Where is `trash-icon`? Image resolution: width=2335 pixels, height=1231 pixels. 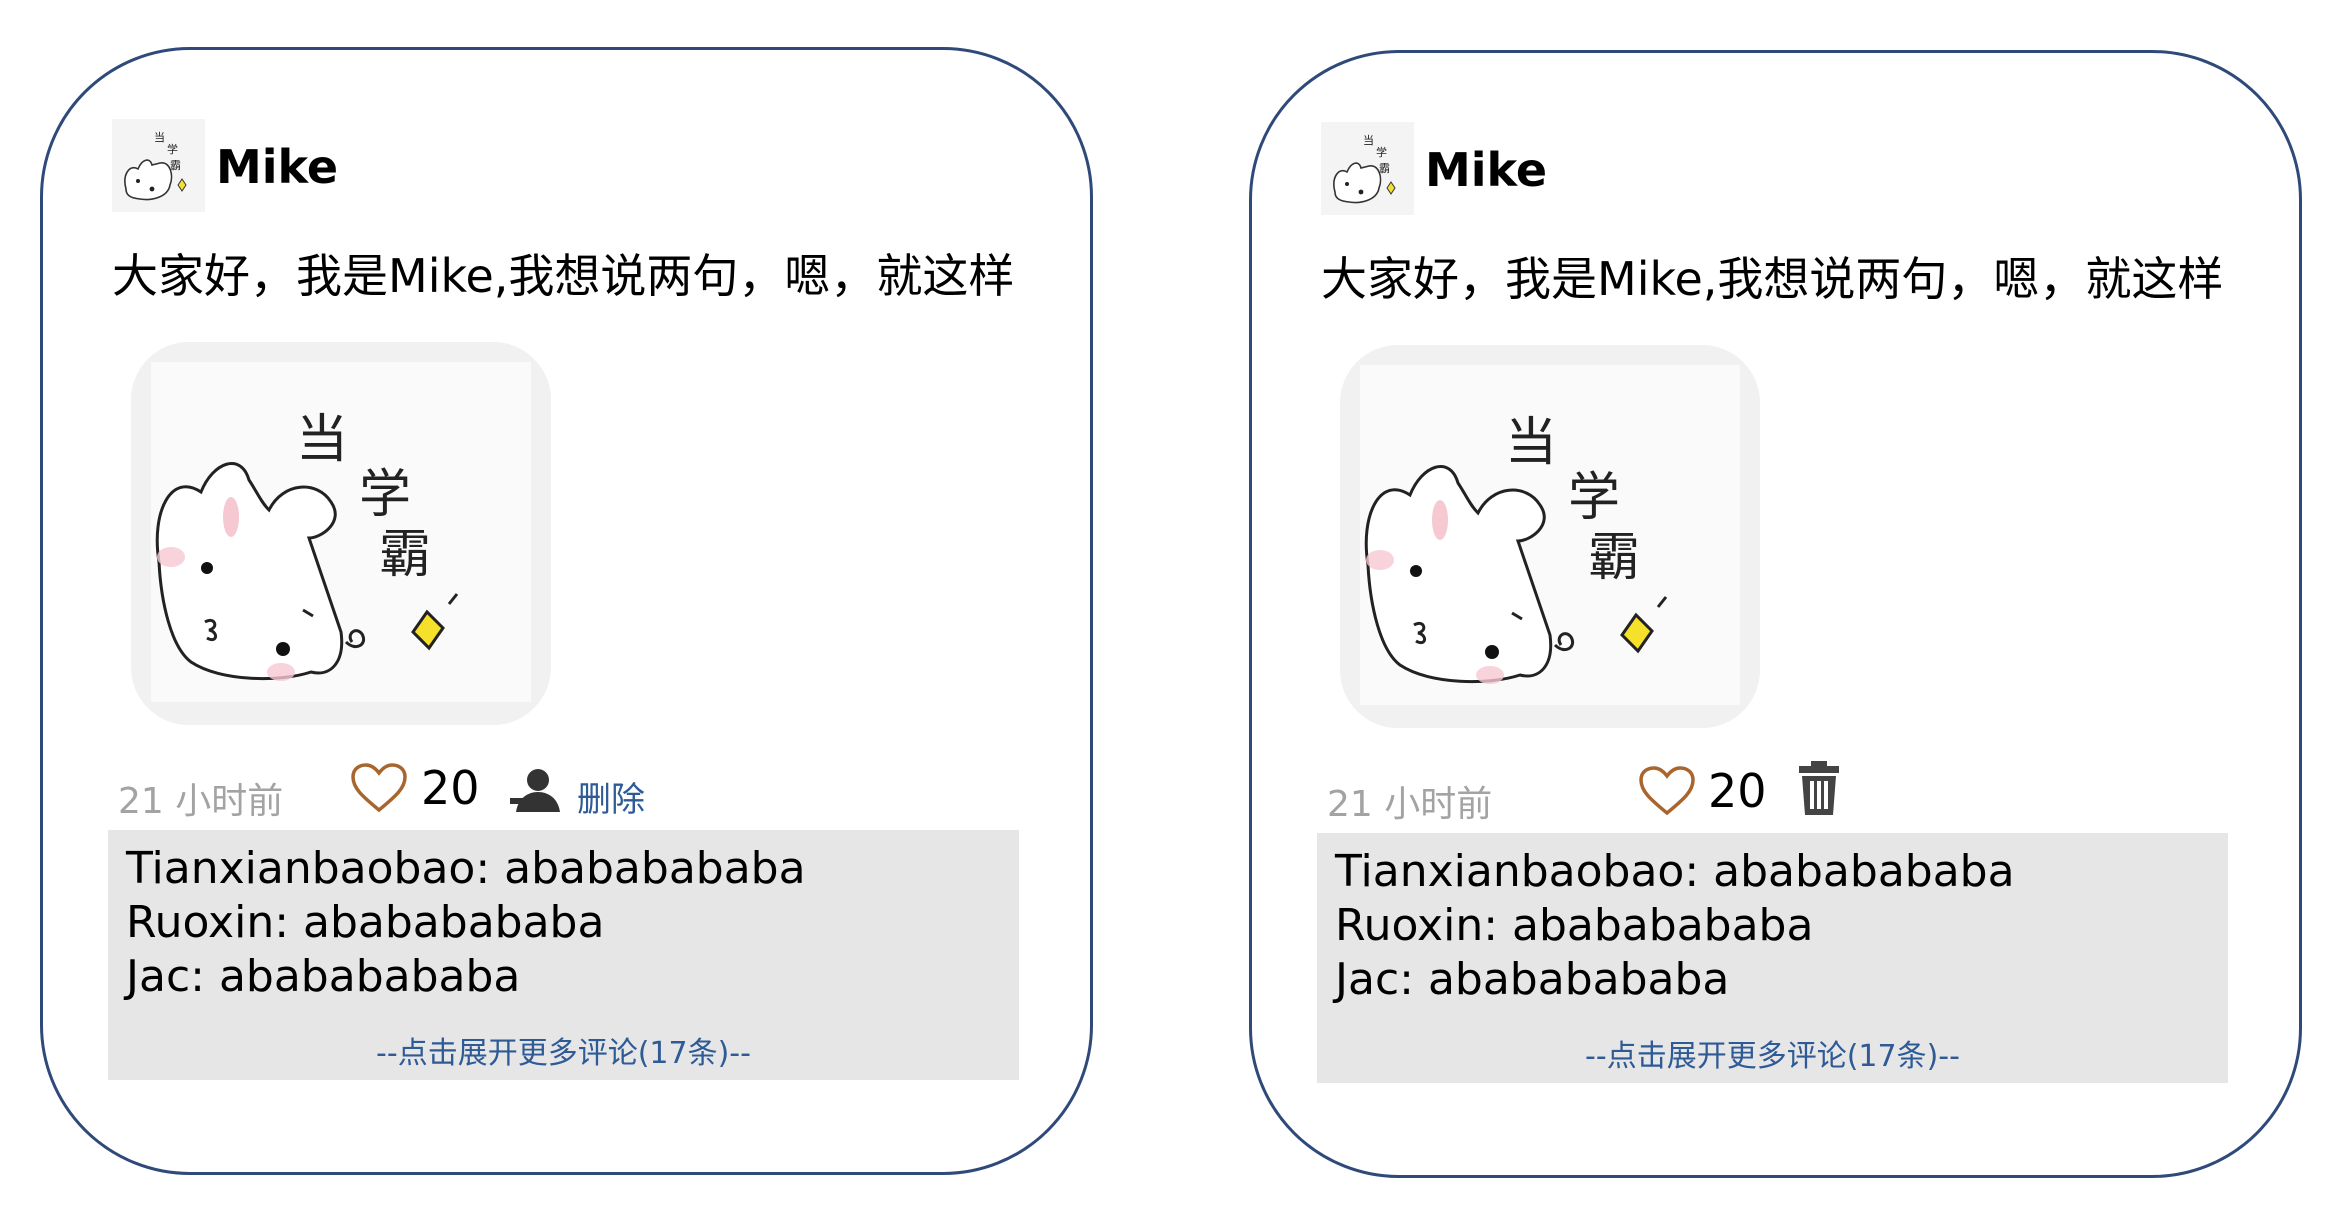 trash-icon is located at coordinates (1819, 789).